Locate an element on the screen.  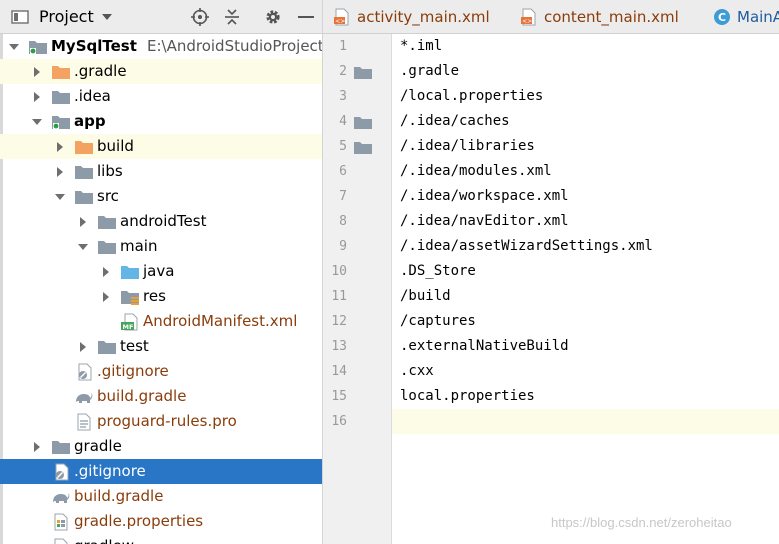
code-line: local.properties is located at coordinates (585, 396).